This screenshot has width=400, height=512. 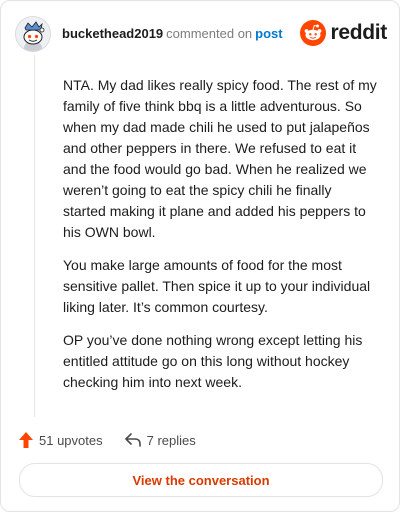 I want to click on reply-count: 7 replies, so click(x=171, y=440).